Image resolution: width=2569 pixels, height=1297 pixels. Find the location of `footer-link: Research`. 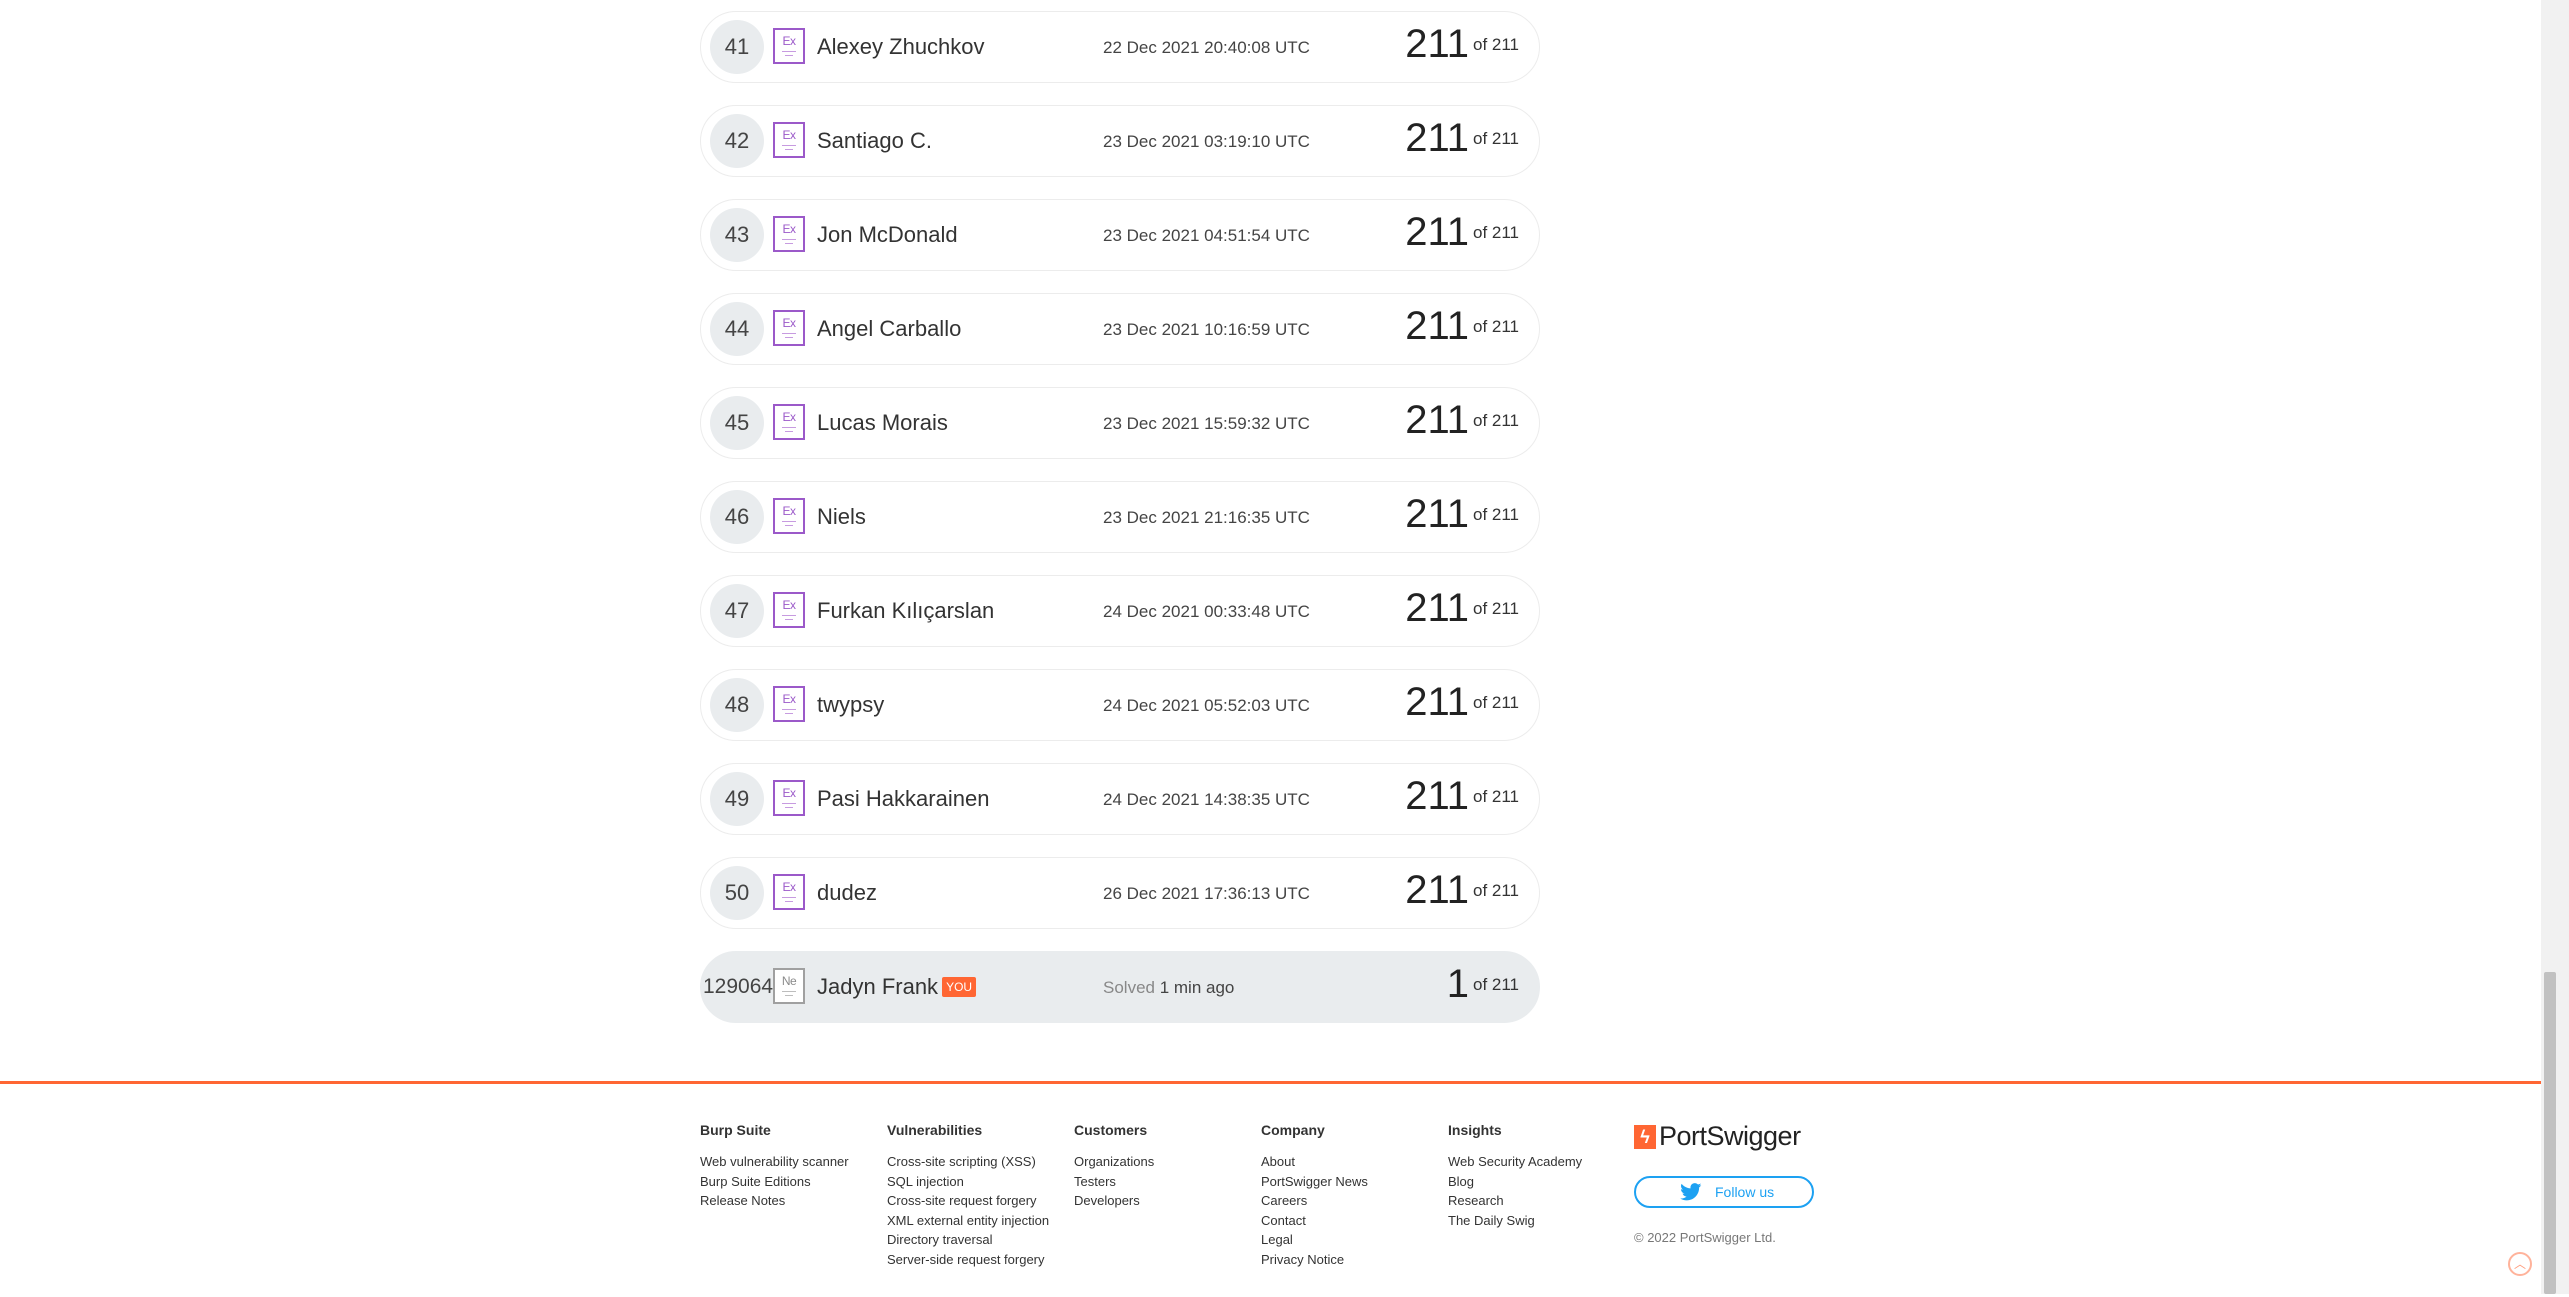

footer-link: Research is located at coordinates (1515, 1201).